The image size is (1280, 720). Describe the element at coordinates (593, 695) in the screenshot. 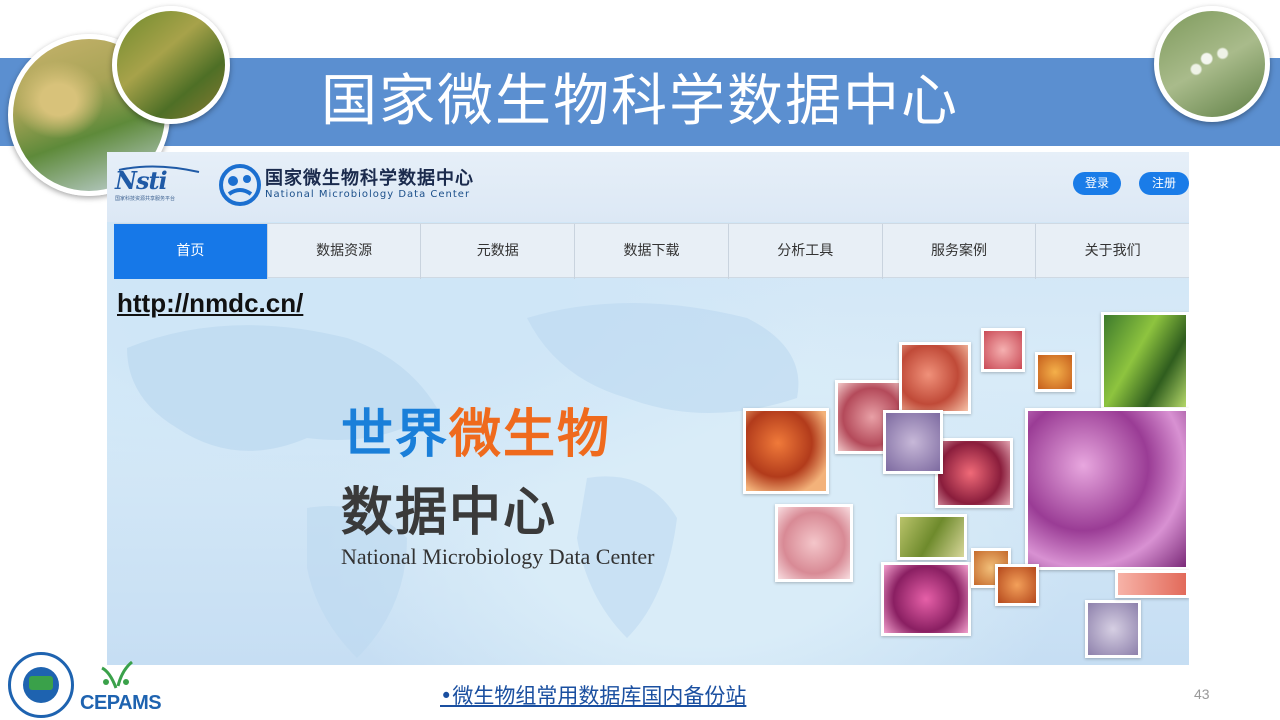

I see `backup-site-link: •微生物组常用数据库国内备份站` at that location.